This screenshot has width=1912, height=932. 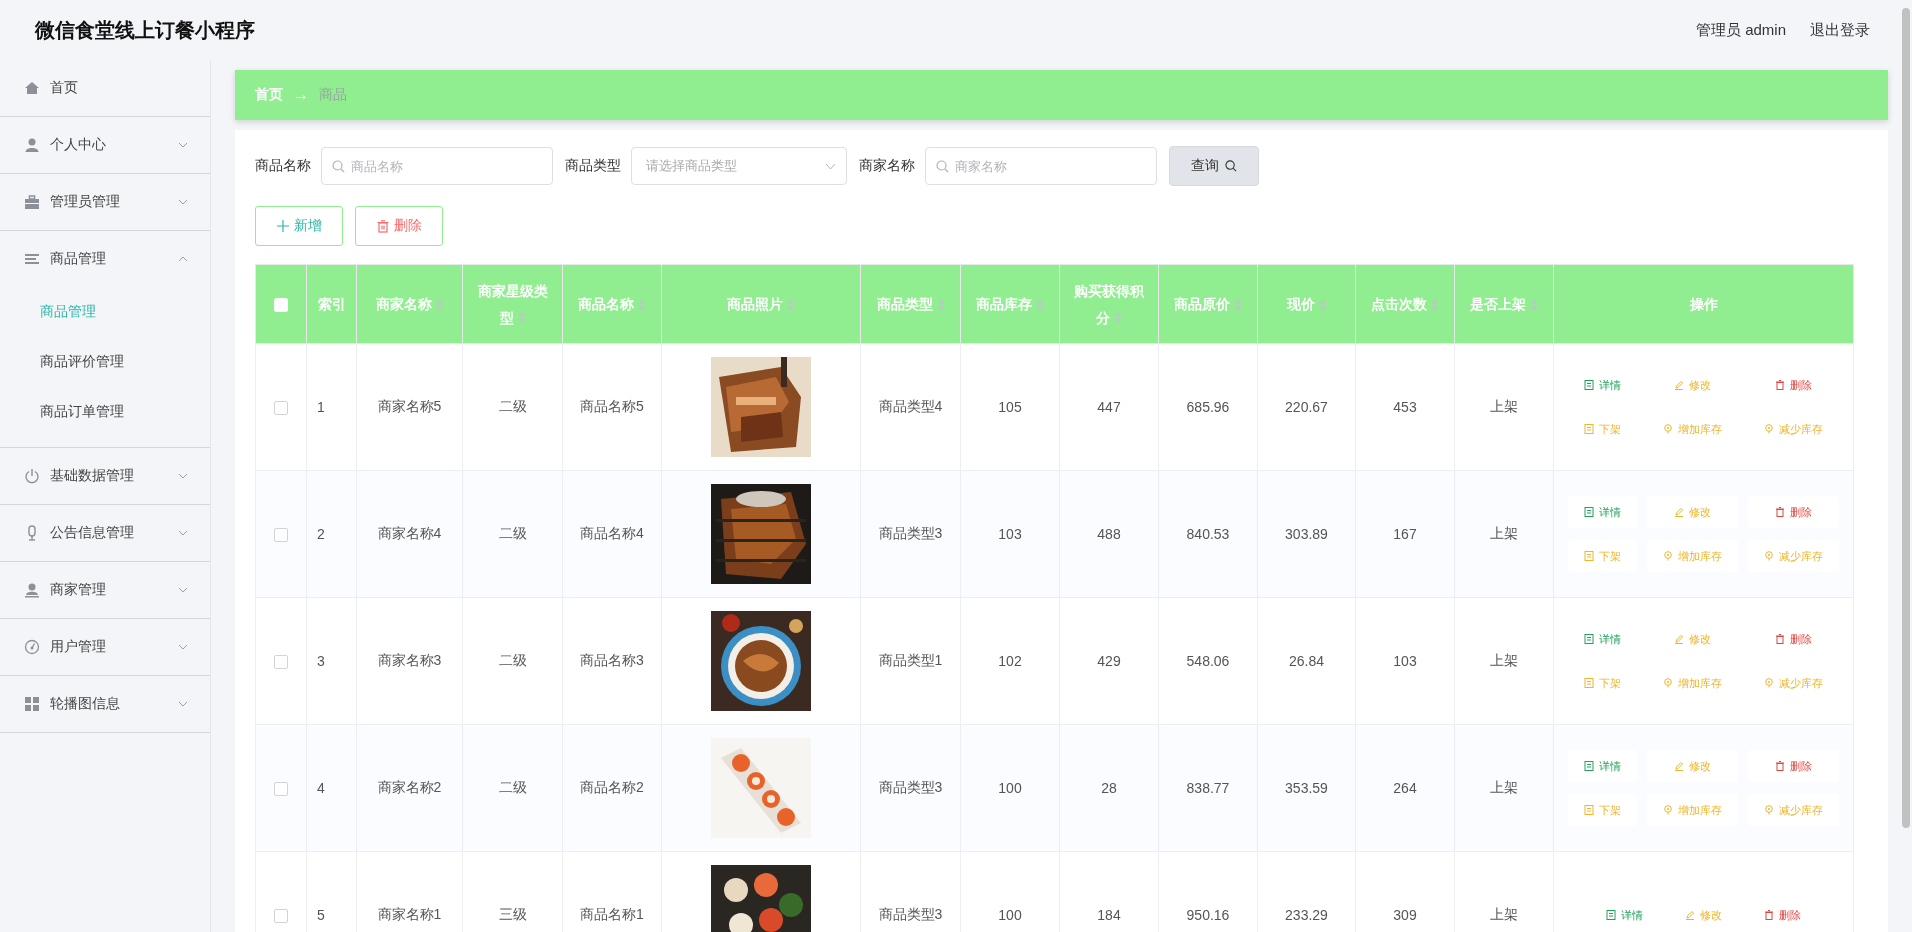 What do you see at coordinates (32, 647) in the screenshot?
I see `gauge-icon` at bounding box center [32, 647].